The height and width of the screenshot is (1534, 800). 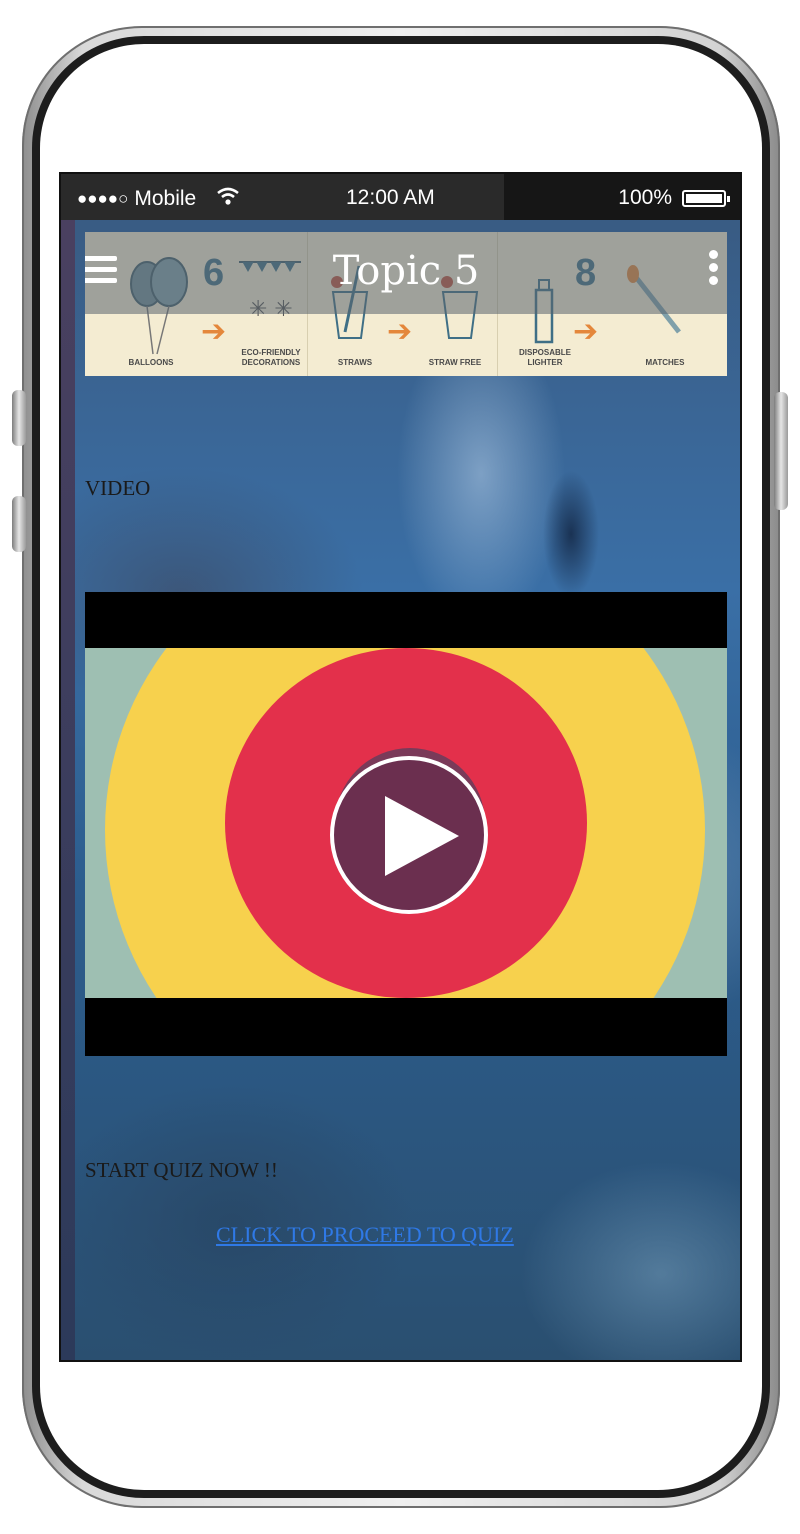 I want to click on play-icon, so click(x=422, y=836).